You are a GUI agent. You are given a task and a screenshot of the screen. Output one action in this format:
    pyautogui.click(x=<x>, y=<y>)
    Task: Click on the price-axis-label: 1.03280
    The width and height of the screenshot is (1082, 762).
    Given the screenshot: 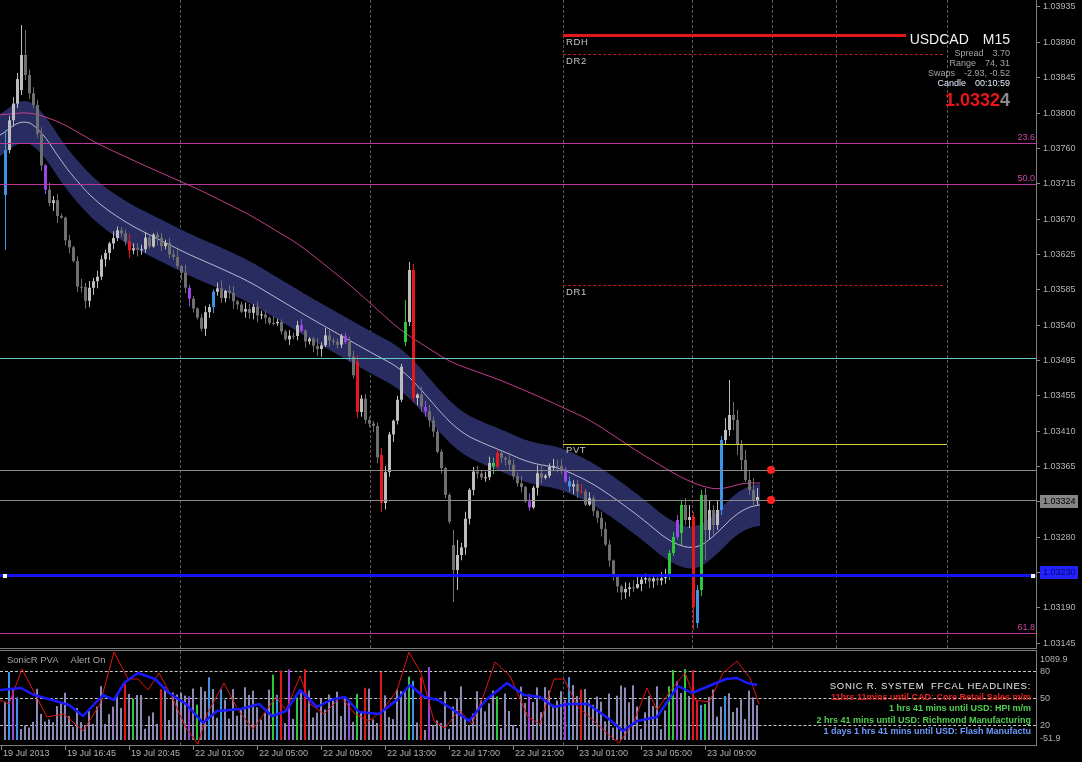 What is the action you would take?
    pyautogui.click(x=1059, y=537)
    